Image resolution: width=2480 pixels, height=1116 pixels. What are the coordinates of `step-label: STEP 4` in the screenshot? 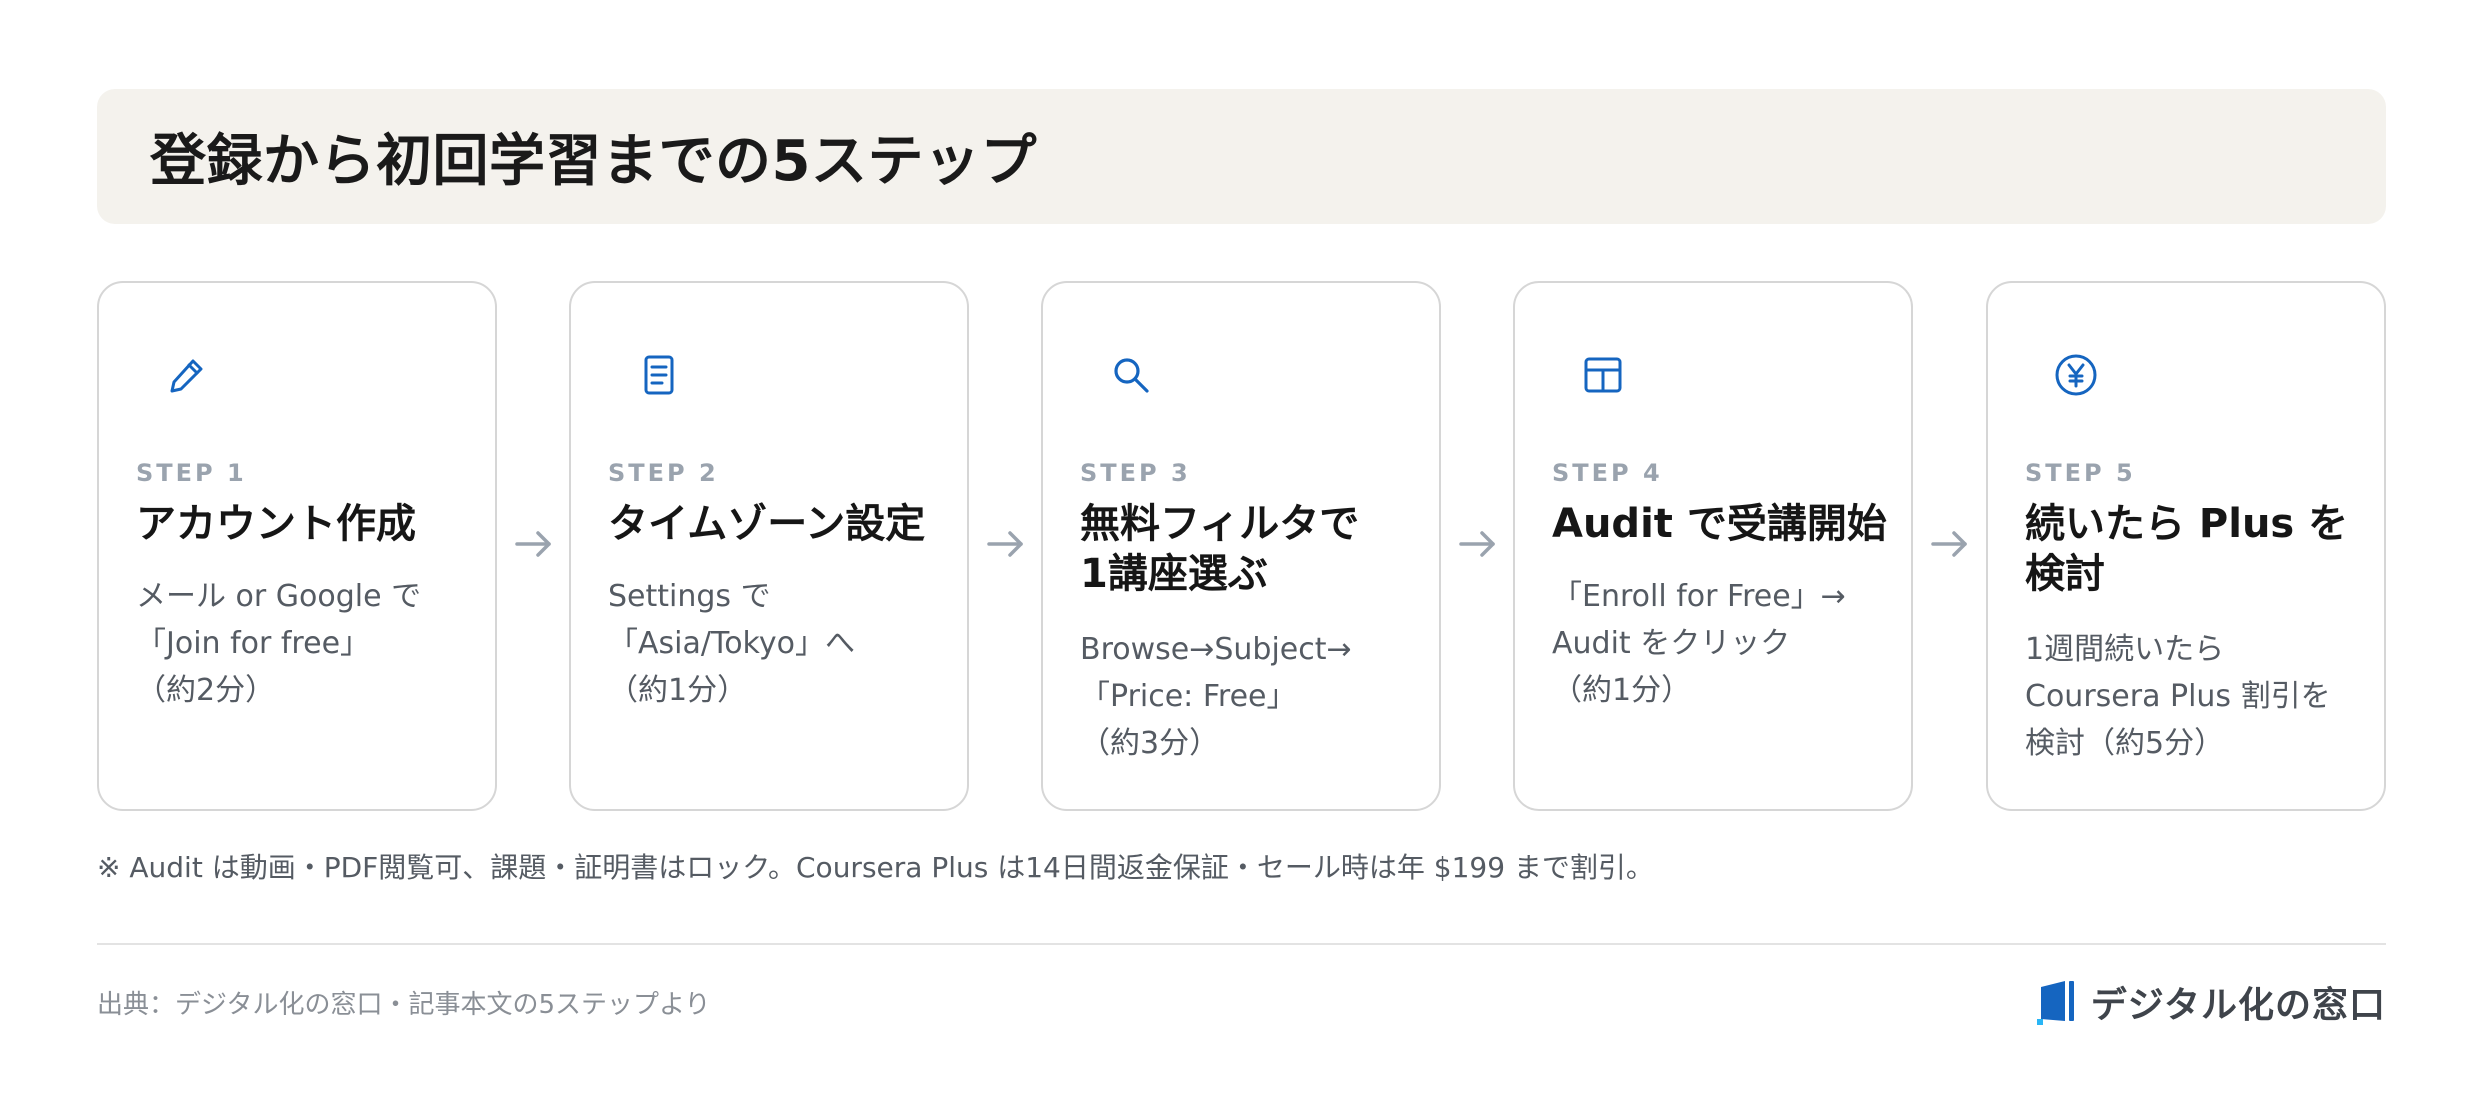 It's located at (1607, 473).